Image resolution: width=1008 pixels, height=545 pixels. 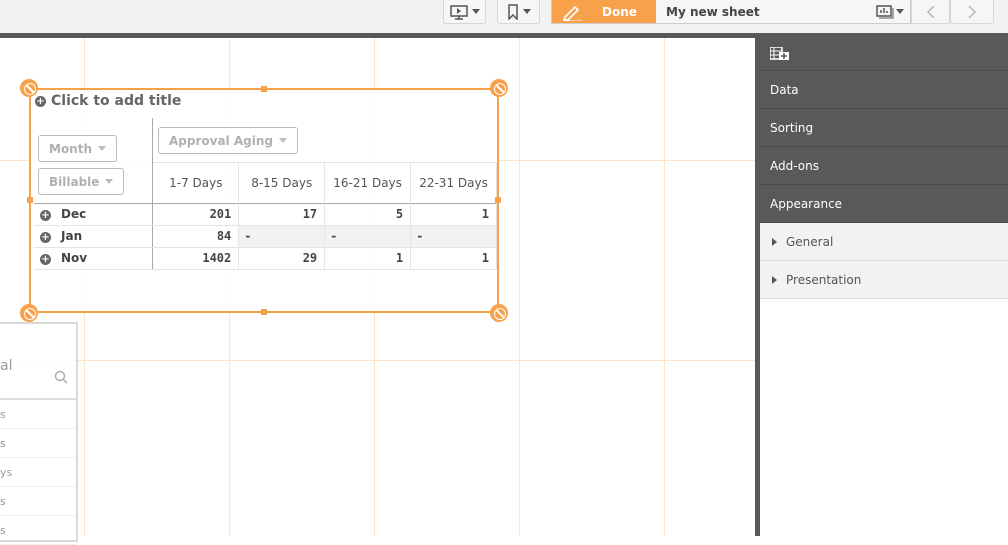 What do you see at coordinates (779, 53) in the screenshot?
I see `add-table-icon` at bounding box center [779, 53].